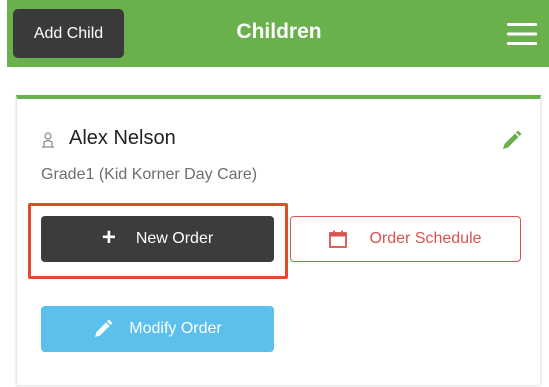  What do you see at coordinates (104, 328) in the screenshot?
I see `pencil-icon` at bounding box center [104, 328].